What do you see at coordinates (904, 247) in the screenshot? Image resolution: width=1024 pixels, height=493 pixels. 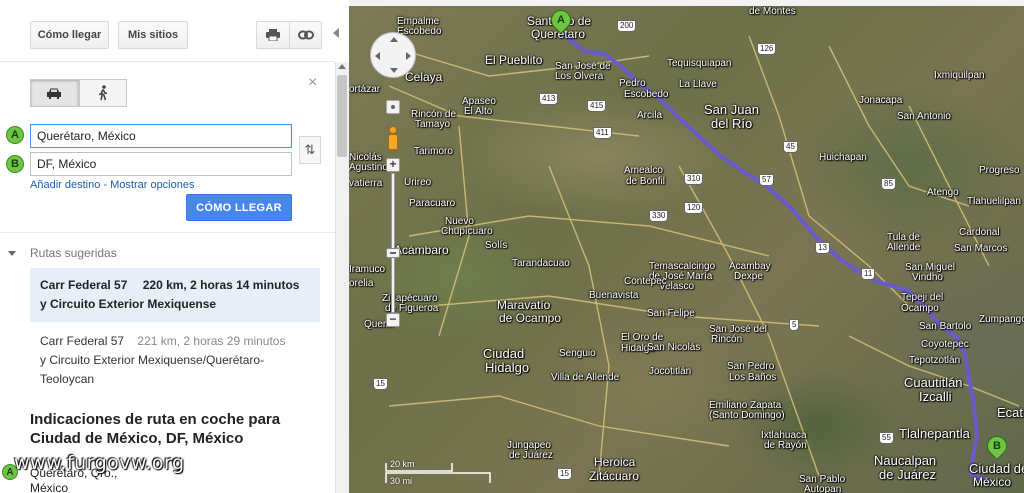 I see `place-label: Allende` at bounding box center [904, 247].